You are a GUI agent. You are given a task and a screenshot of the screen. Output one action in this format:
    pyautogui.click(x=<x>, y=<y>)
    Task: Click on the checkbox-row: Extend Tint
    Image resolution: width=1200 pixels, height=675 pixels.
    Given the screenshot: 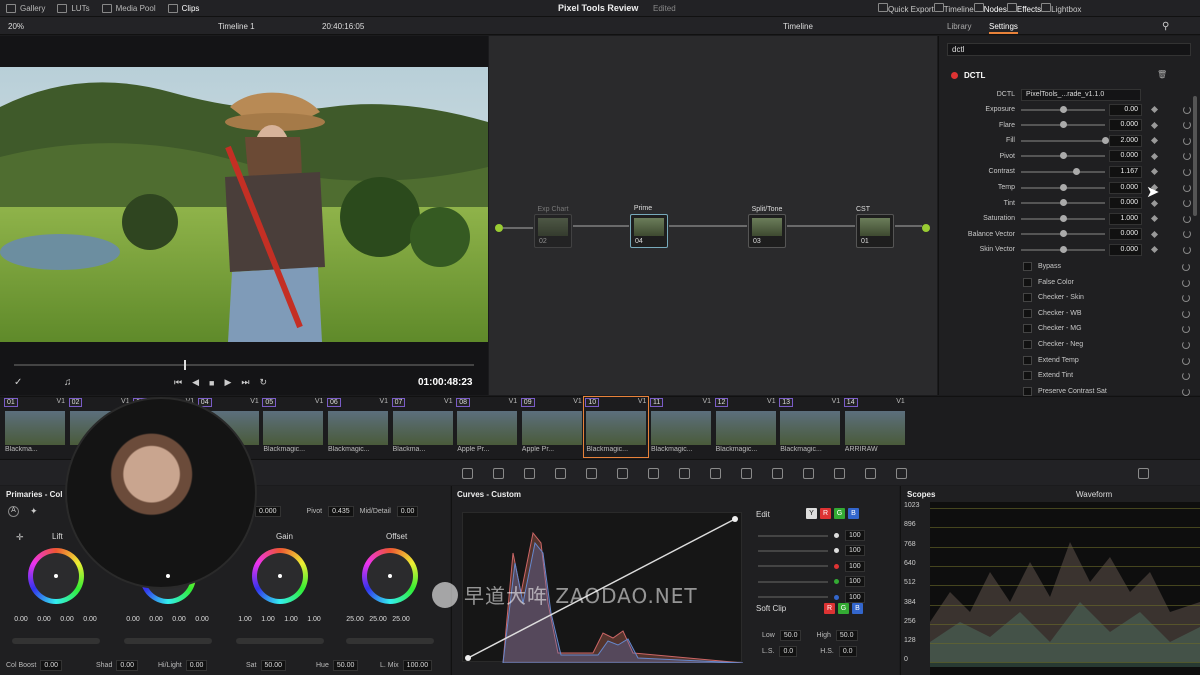 What is the action you would take?
    pyautogui.click(x=1048, y=375)
    